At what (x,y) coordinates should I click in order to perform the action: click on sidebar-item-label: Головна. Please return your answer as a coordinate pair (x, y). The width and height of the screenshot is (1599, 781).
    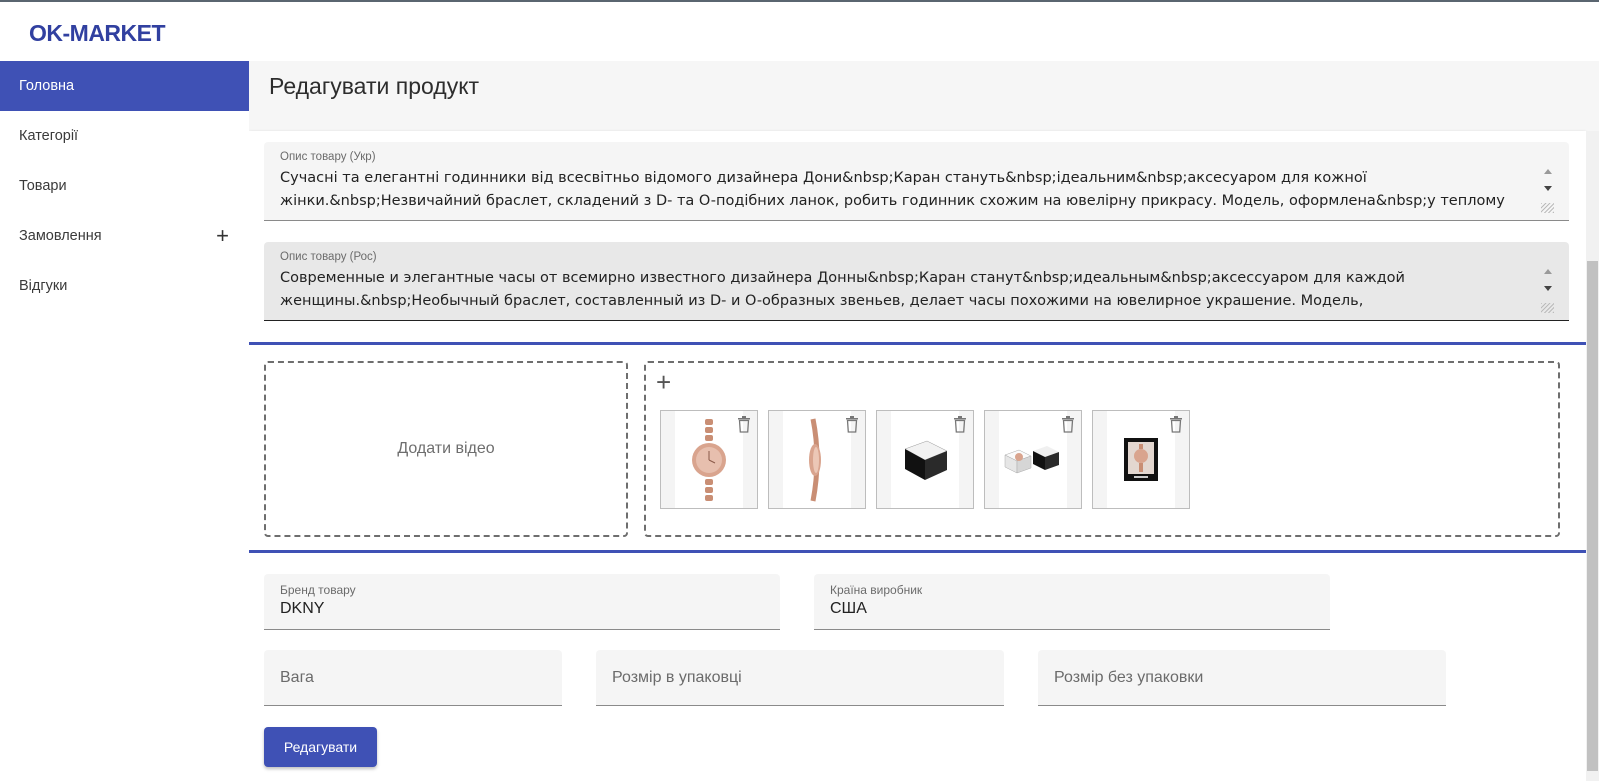
    Looking at the image, I should click on (47, 86).